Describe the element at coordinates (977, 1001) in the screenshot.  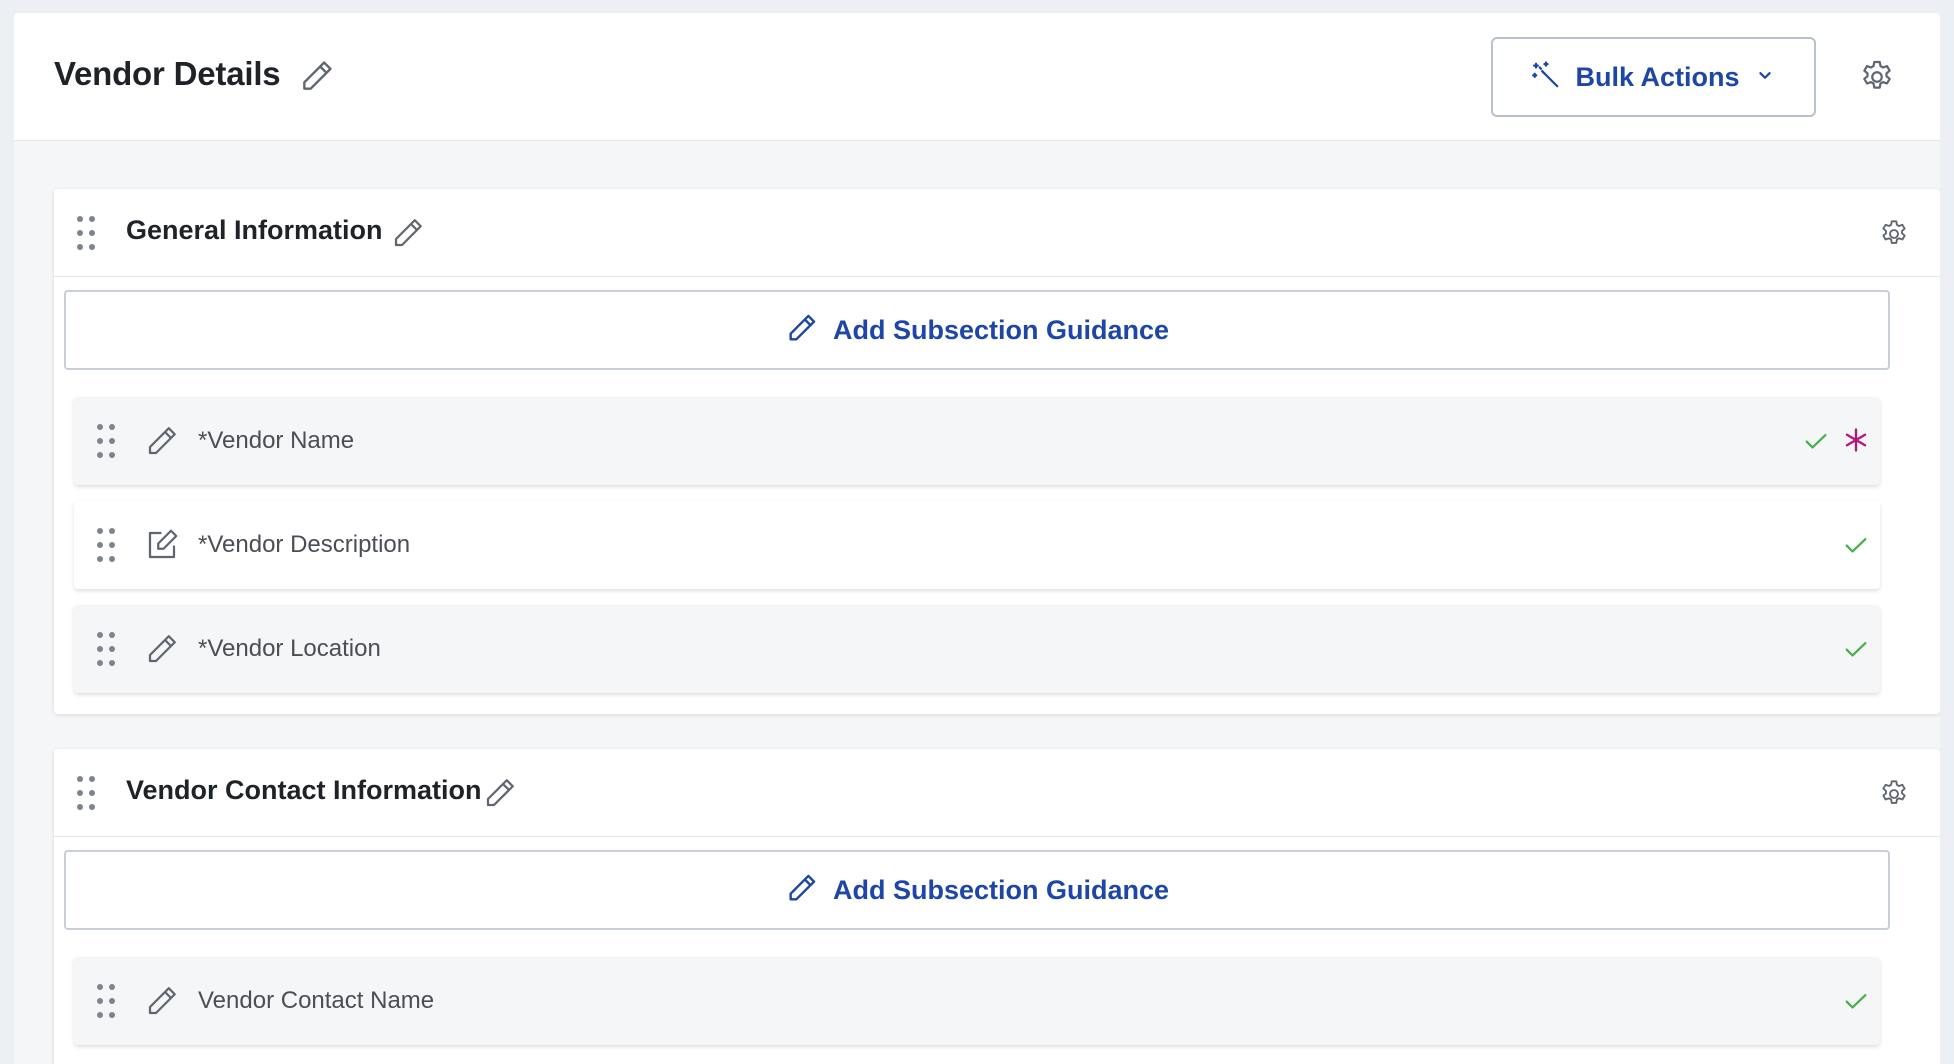
I see `field-row-vendor-contact-name: Vendor Contact Name` at that location.